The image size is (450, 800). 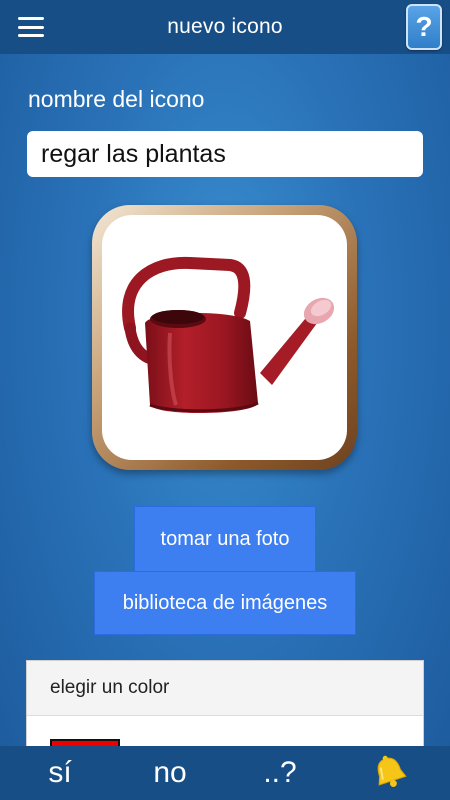 I want to click on bottom-bar: sí no ..?, so click(x=225, y=773).